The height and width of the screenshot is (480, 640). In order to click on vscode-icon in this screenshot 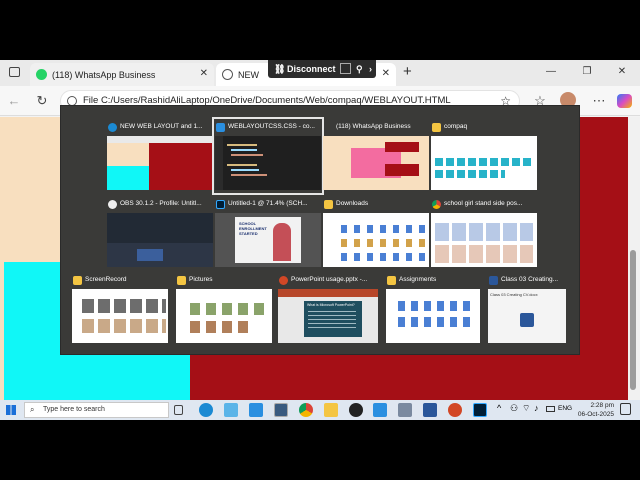, I will do `click(220, 127)`.